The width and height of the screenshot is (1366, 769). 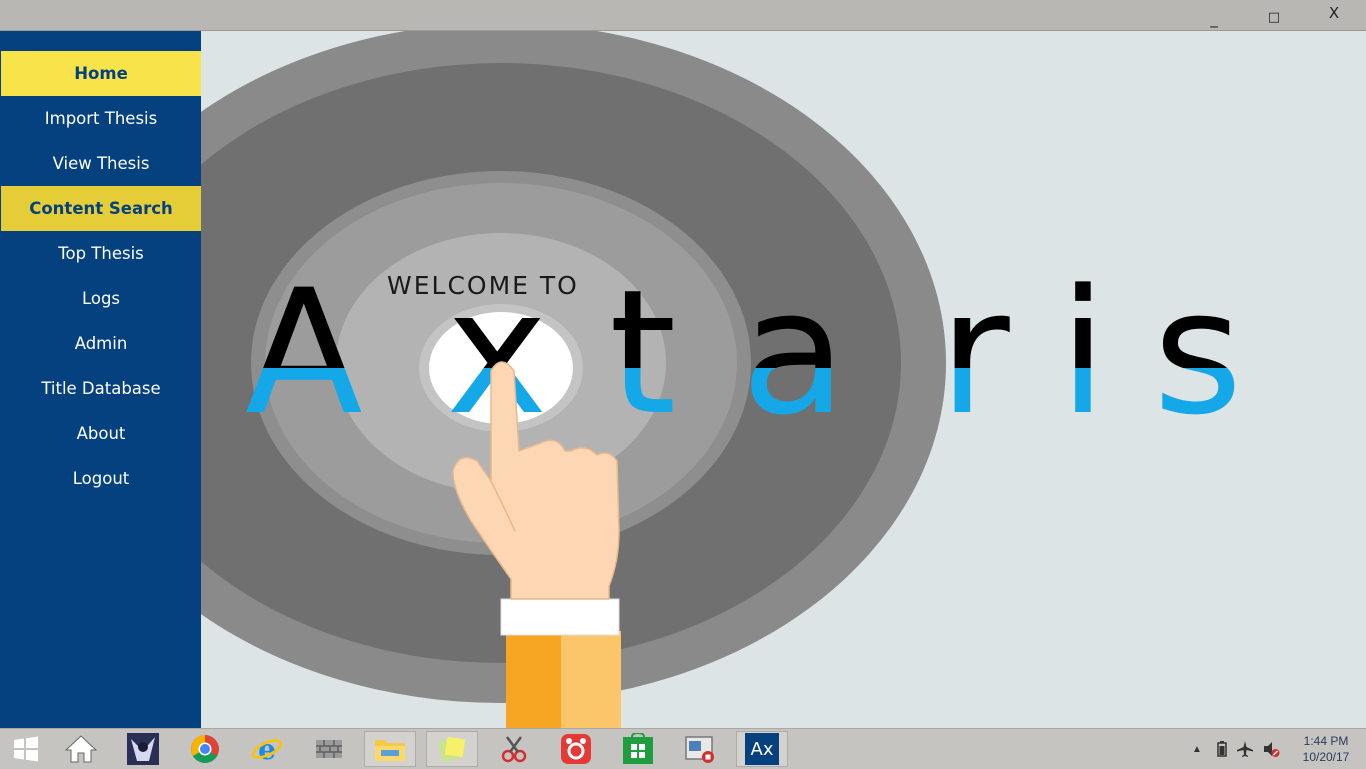 I want to click on taskbar-windows-store, so click(x=638, y=749).